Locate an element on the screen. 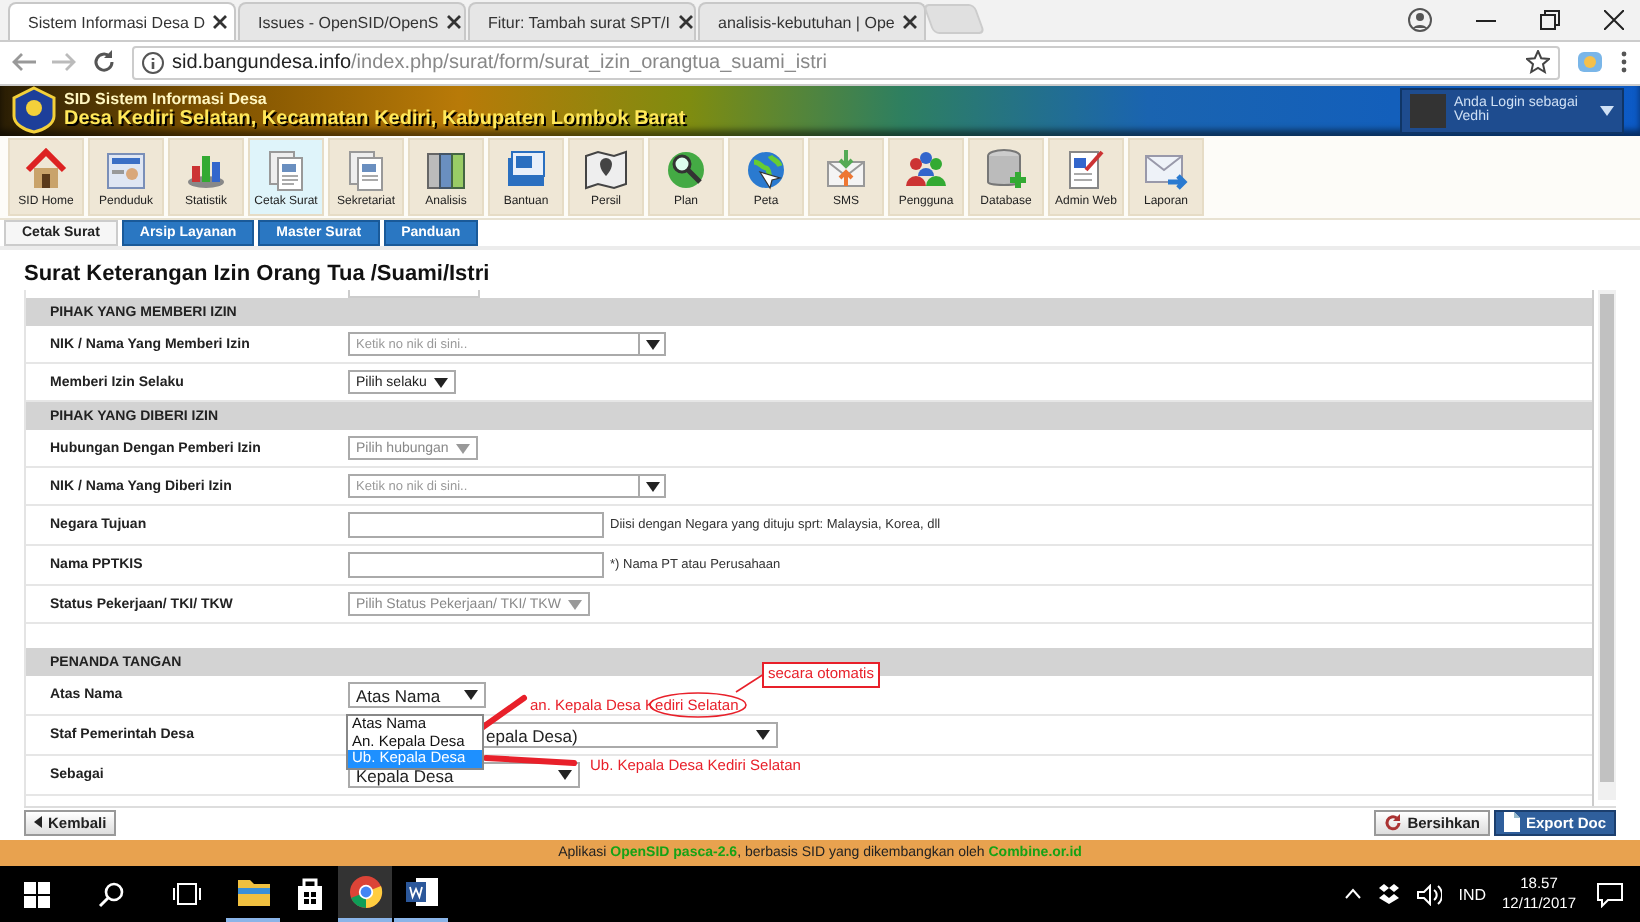  info-icon is located at coordinates (153, 62).